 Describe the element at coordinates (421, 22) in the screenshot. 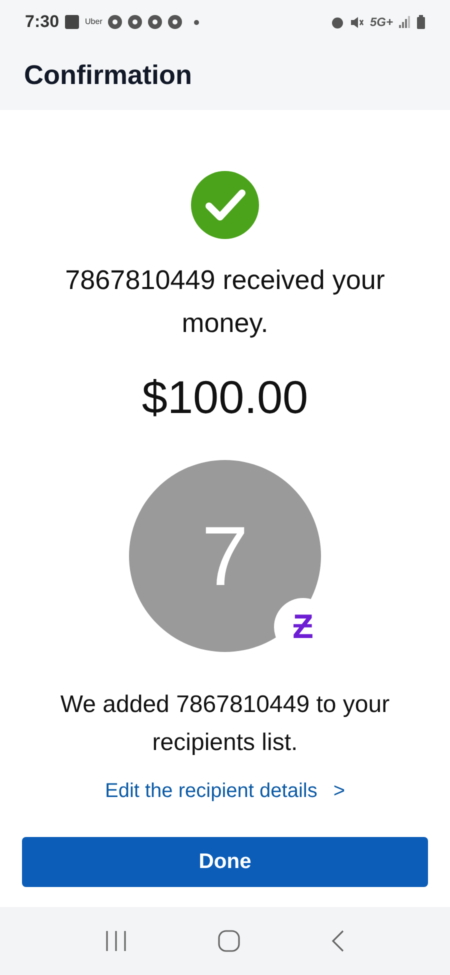

I see `battery-icon` at that location.